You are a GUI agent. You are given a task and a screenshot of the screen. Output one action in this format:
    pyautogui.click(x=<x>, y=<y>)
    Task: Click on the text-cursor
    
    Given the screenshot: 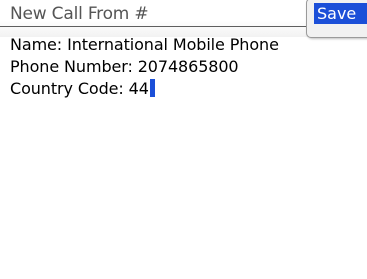 What is the action you would take?
    pyautogui.click(x=152, y=88)
    